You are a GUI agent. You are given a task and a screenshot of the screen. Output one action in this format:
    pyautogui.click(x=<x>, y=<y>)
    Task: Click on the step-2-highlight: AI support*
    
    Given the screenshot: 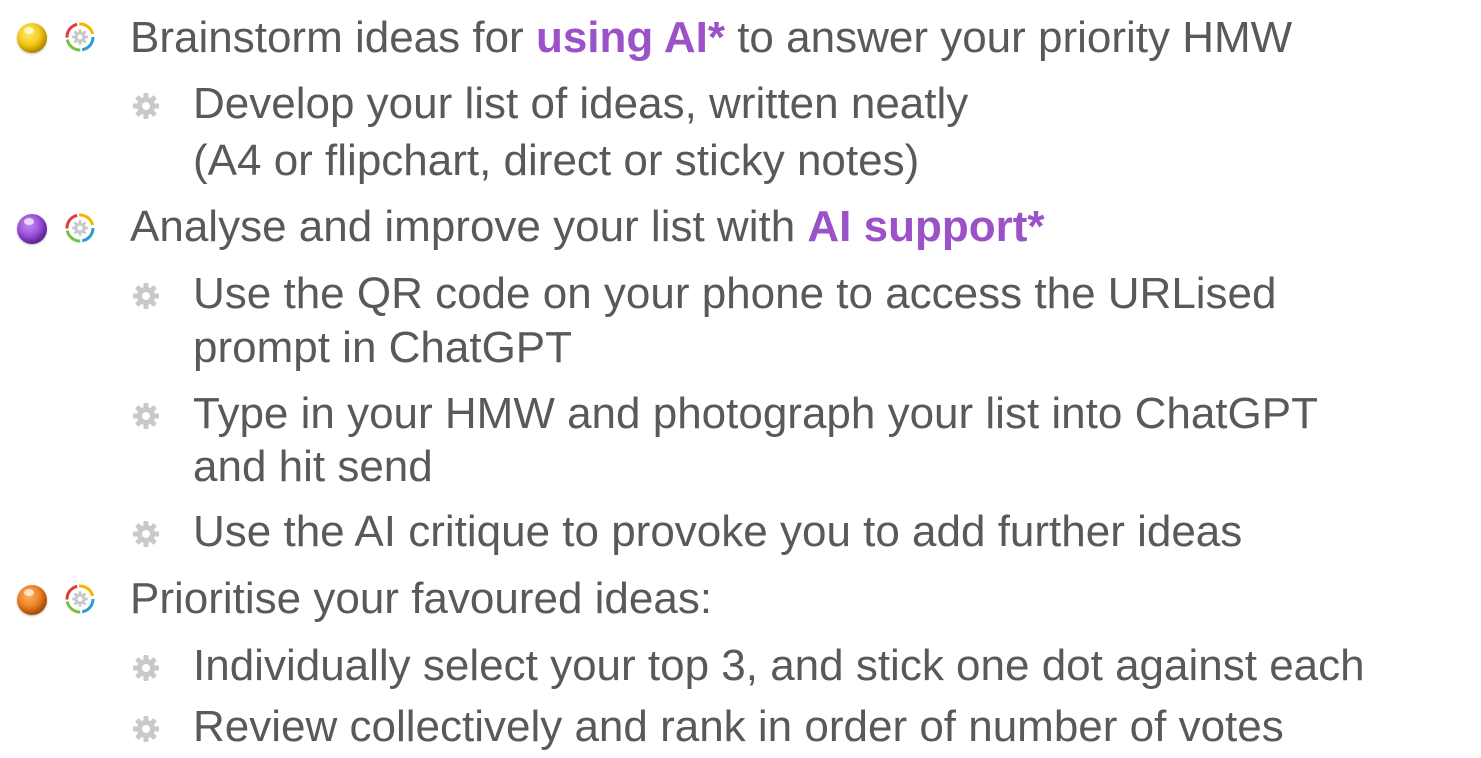 What is the action you would take?
    pyautogui.click(x=926, y=226)
    